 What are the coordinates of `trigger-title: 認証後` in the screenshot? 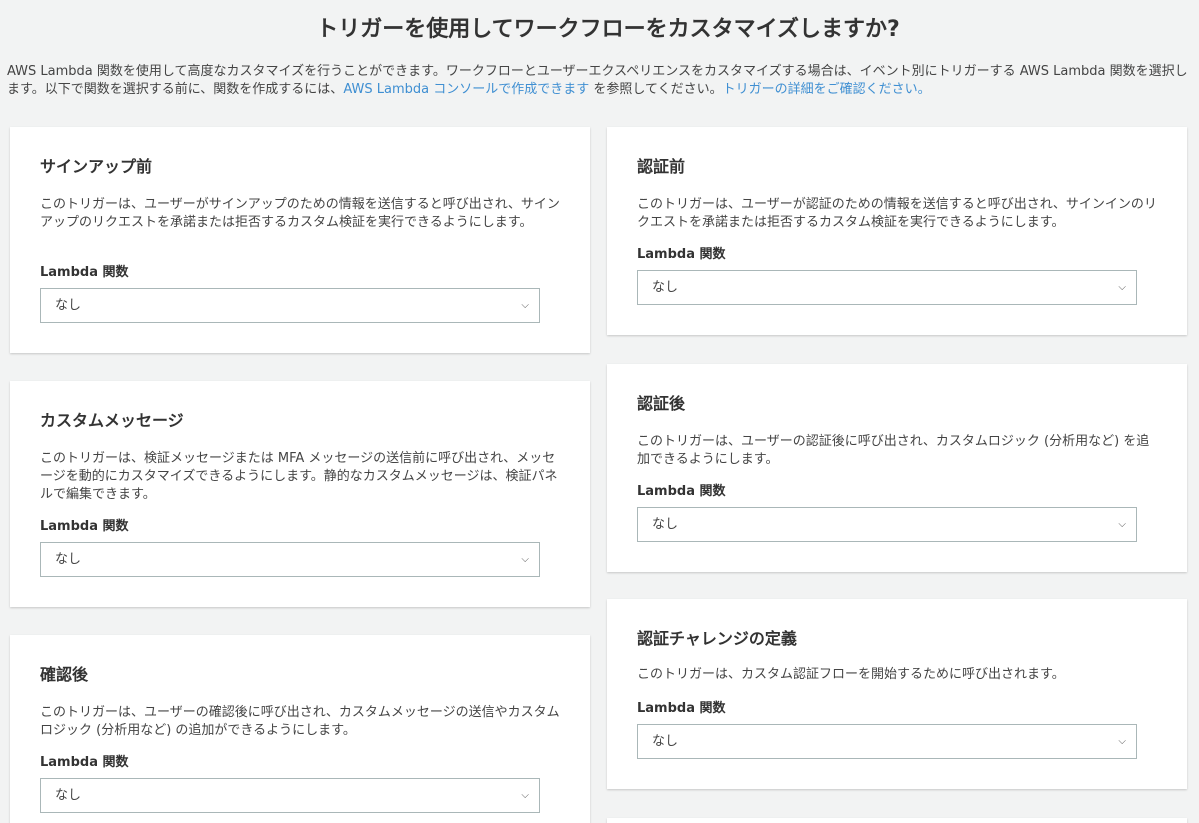 It's located at (661, 403).